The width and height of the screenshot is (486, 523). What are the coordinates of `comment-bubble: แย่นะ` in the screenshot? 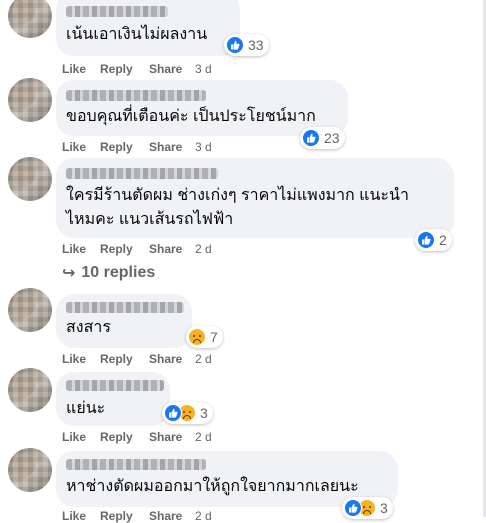 It's located at (113, 399).